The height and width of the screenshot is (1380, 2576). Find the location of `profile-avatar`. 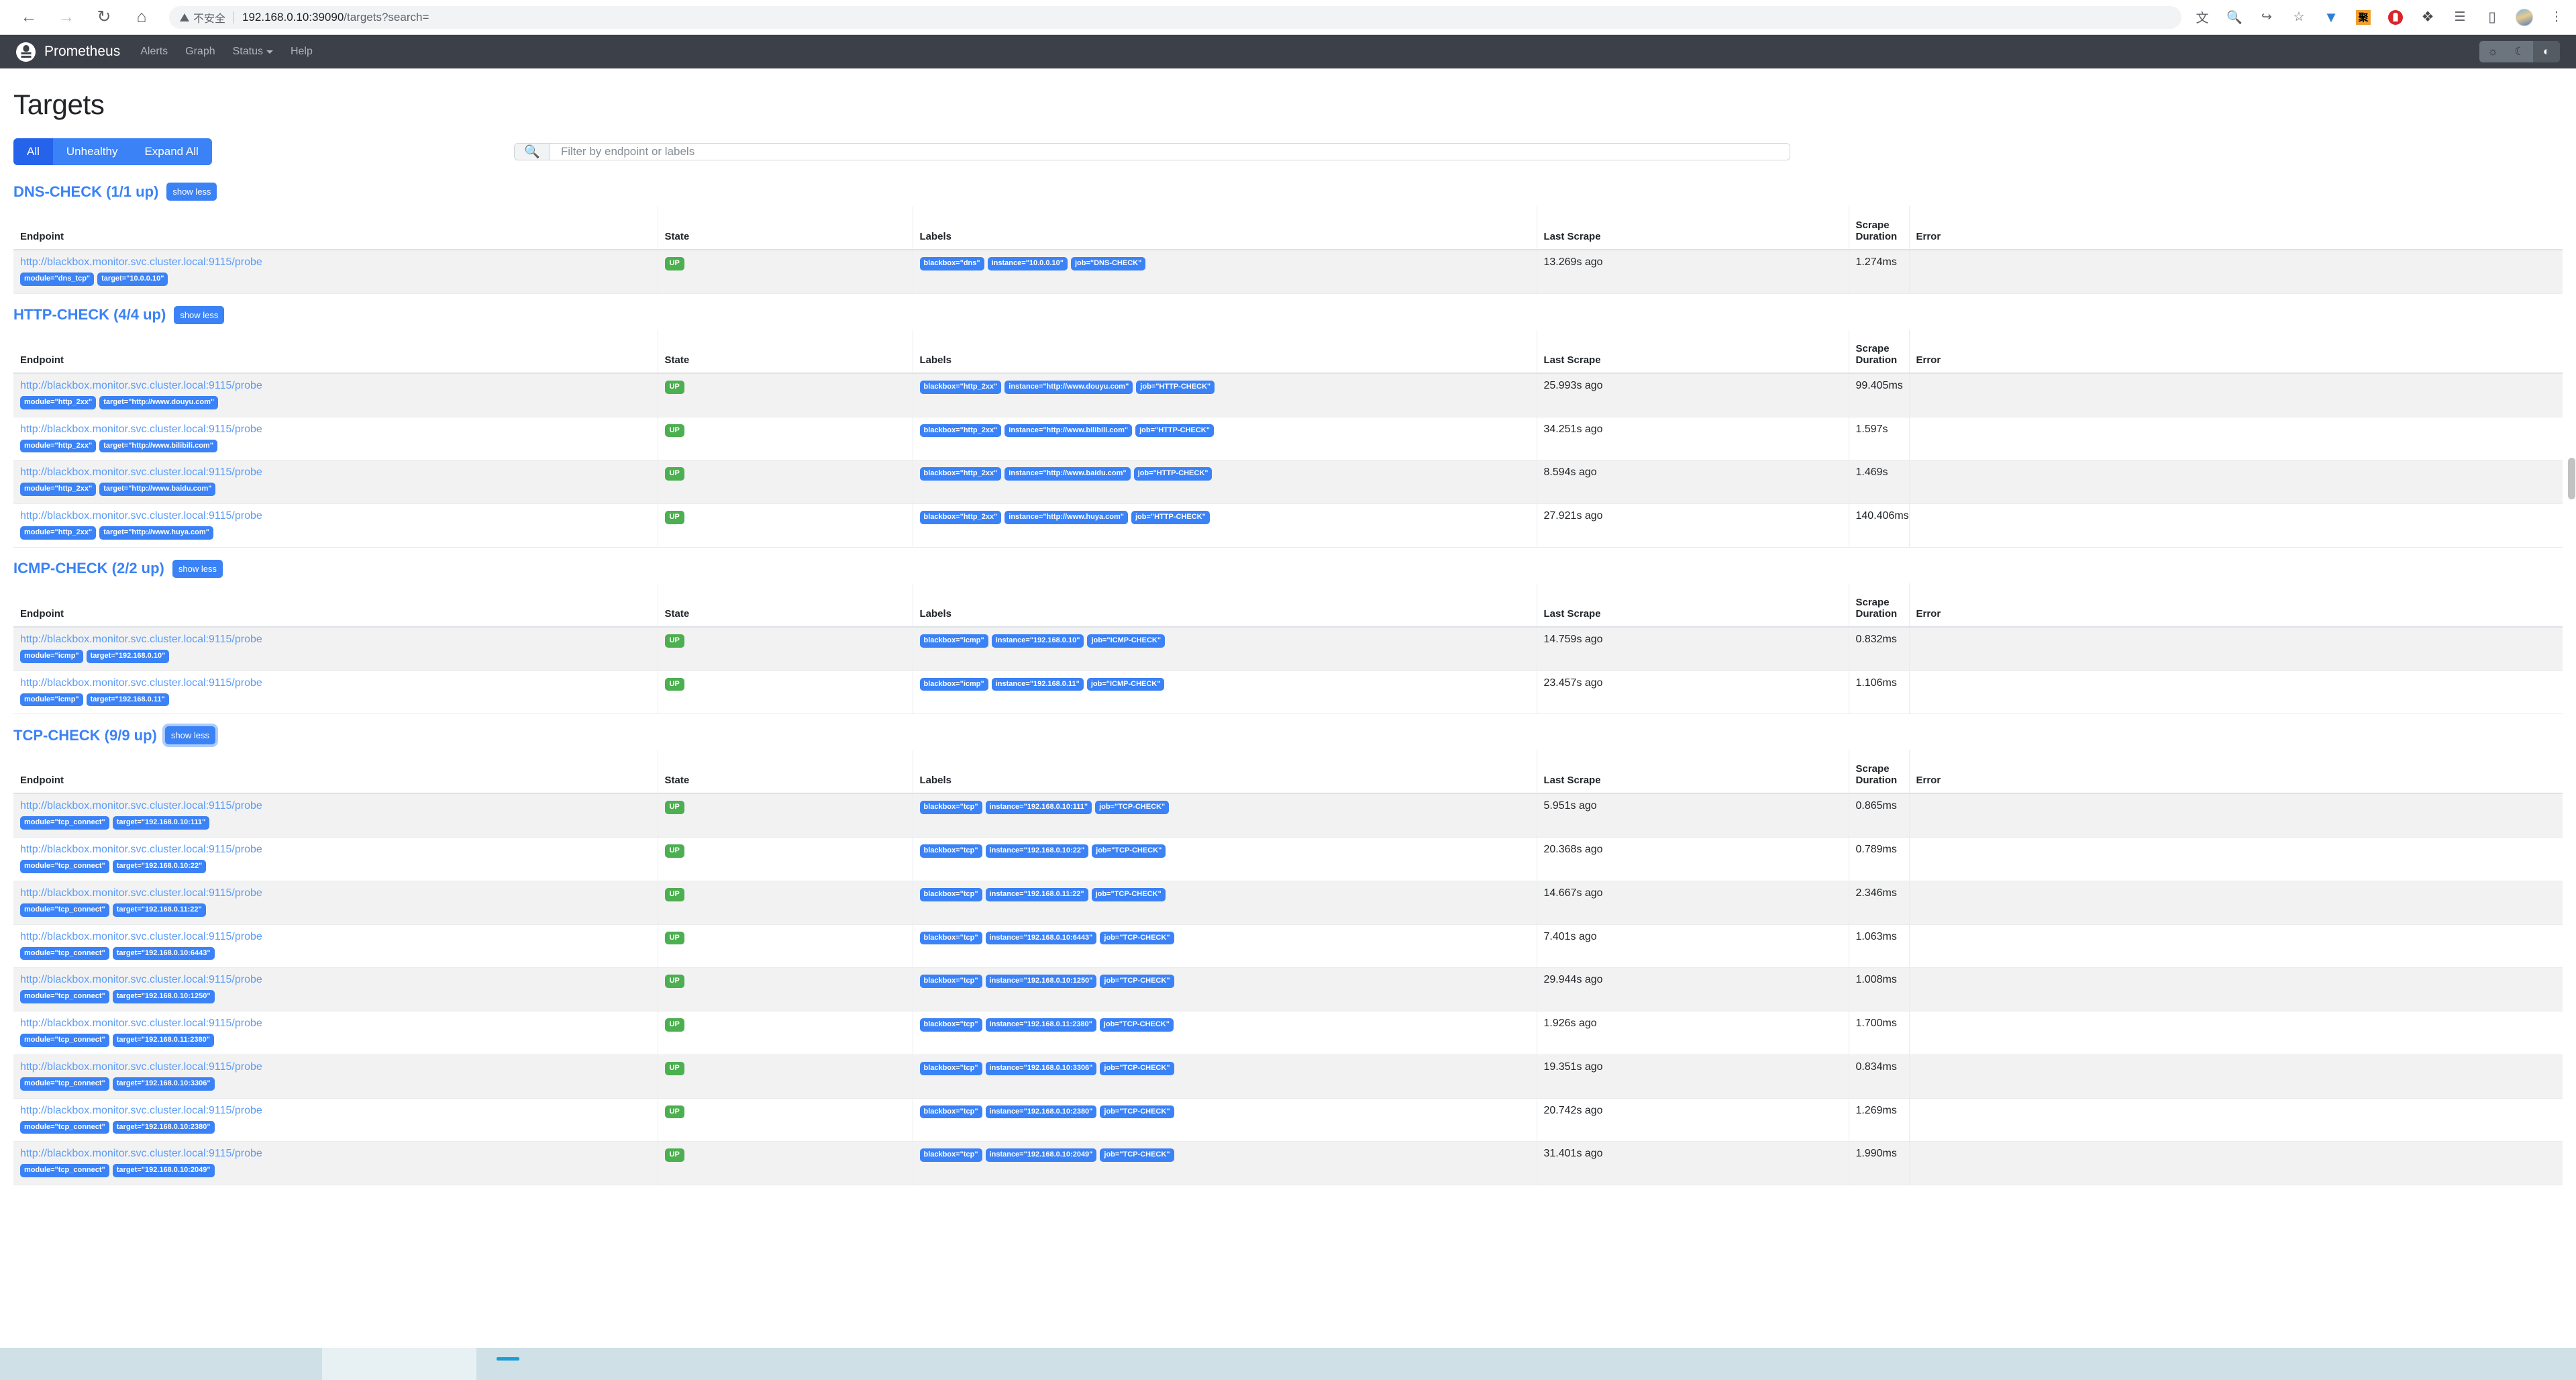

profile-avatar is located at coordinates (2524, 17).